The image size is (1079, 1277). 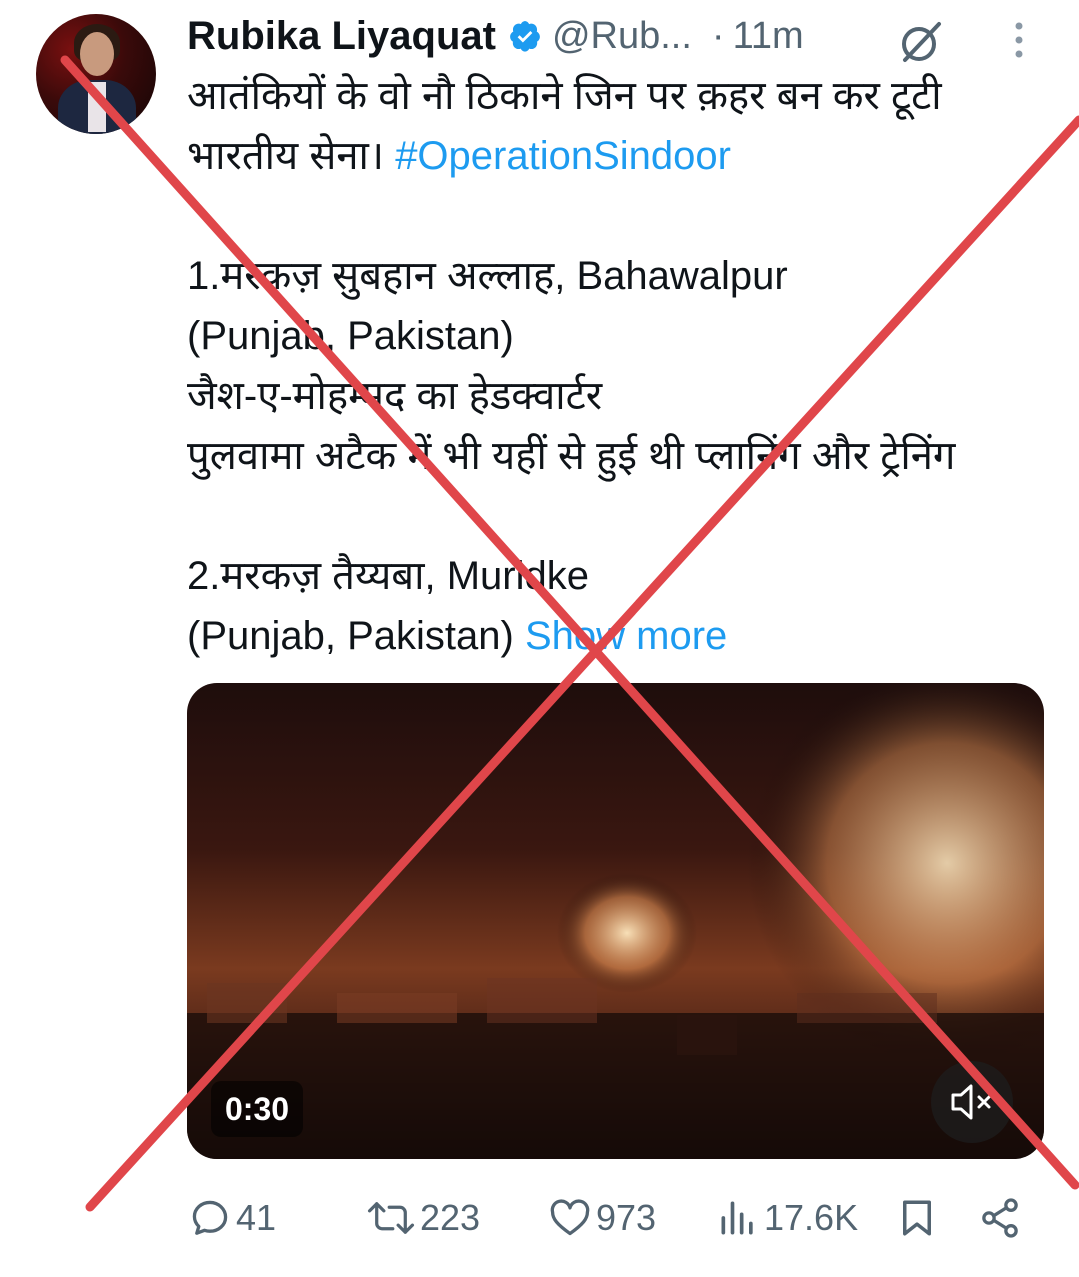 I want to click on reply-count: 41, so click(x=256, y=1217).